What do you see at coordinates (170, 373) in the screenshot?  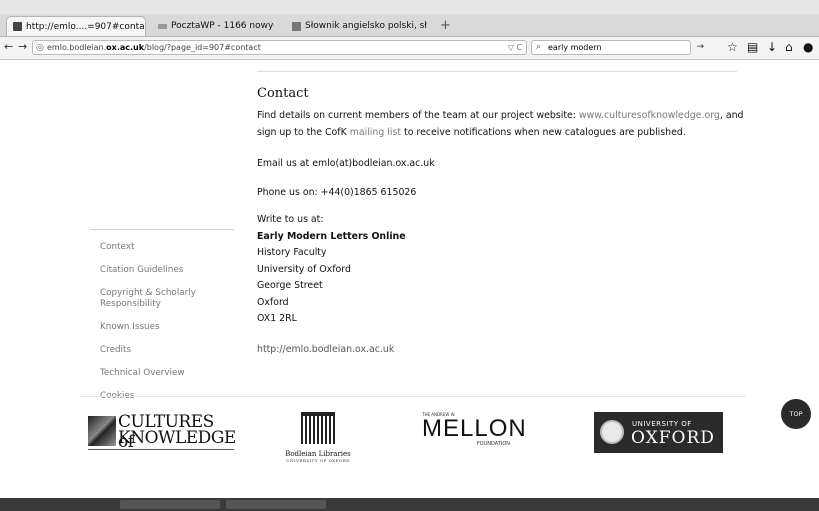 I see `sidebar-item-technical-overview: Technical Overview` at bounding box center [170, 373].